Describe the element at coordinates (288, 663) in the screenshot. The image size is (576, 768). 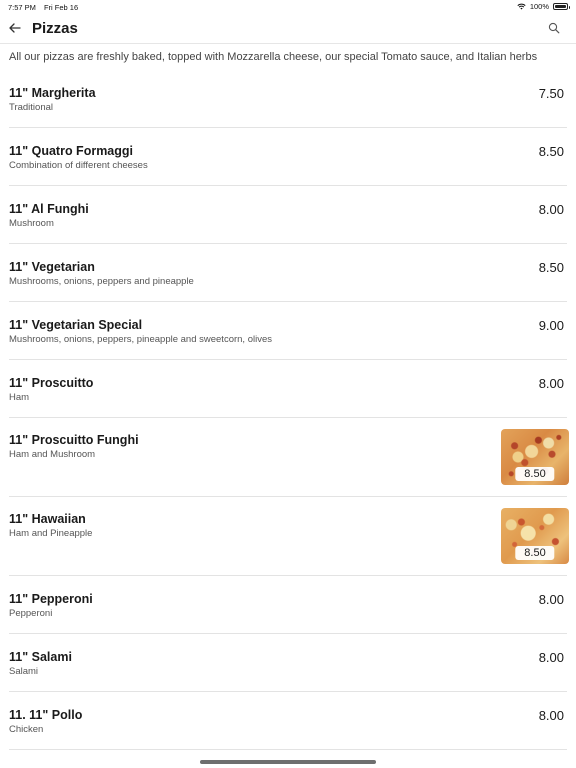
I see `menu-item: 11" Salami Salami 8.00` at that location.